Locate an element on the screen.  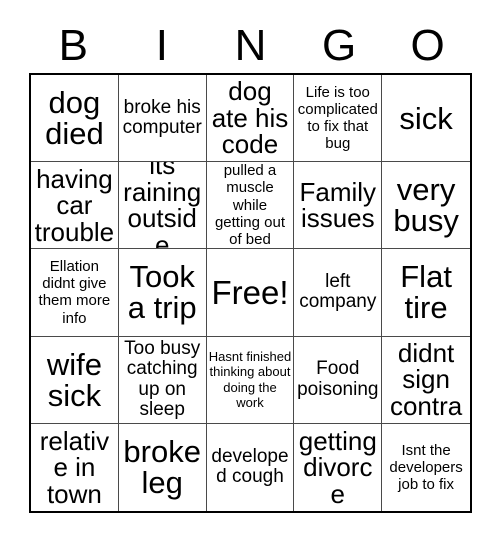
bingo-cell-label: having car trouble is located at coordinates (74, 205).